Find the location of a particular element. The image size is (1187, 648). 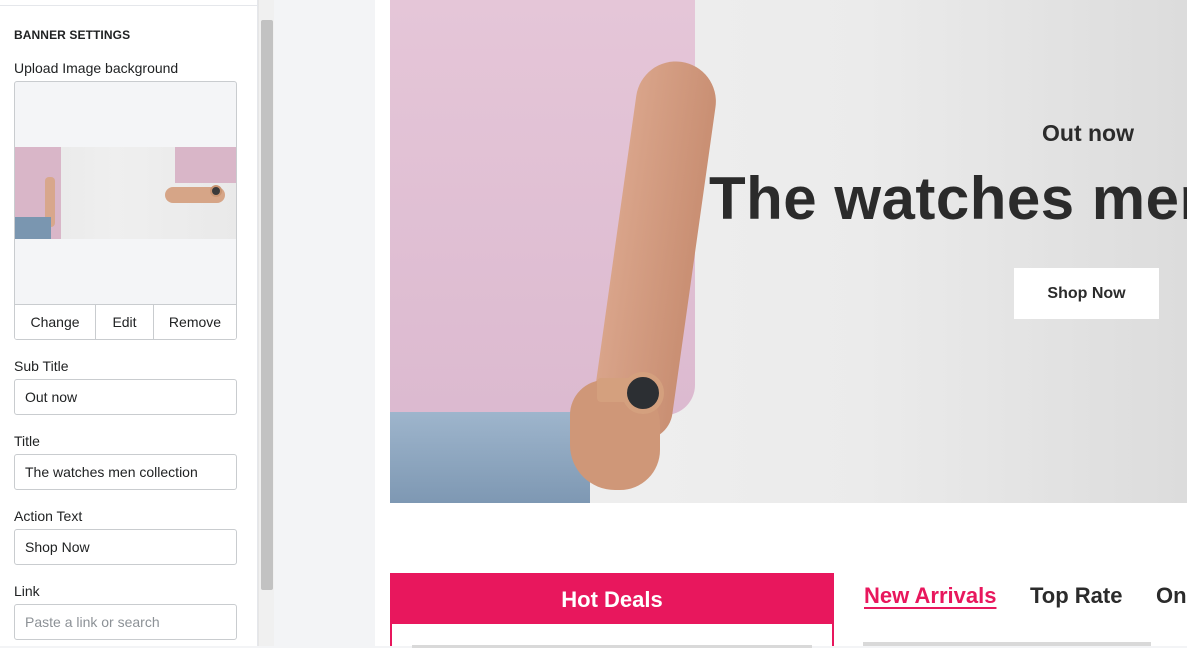

subtitle-label: Sub Title is located at coordinates (41, 366).